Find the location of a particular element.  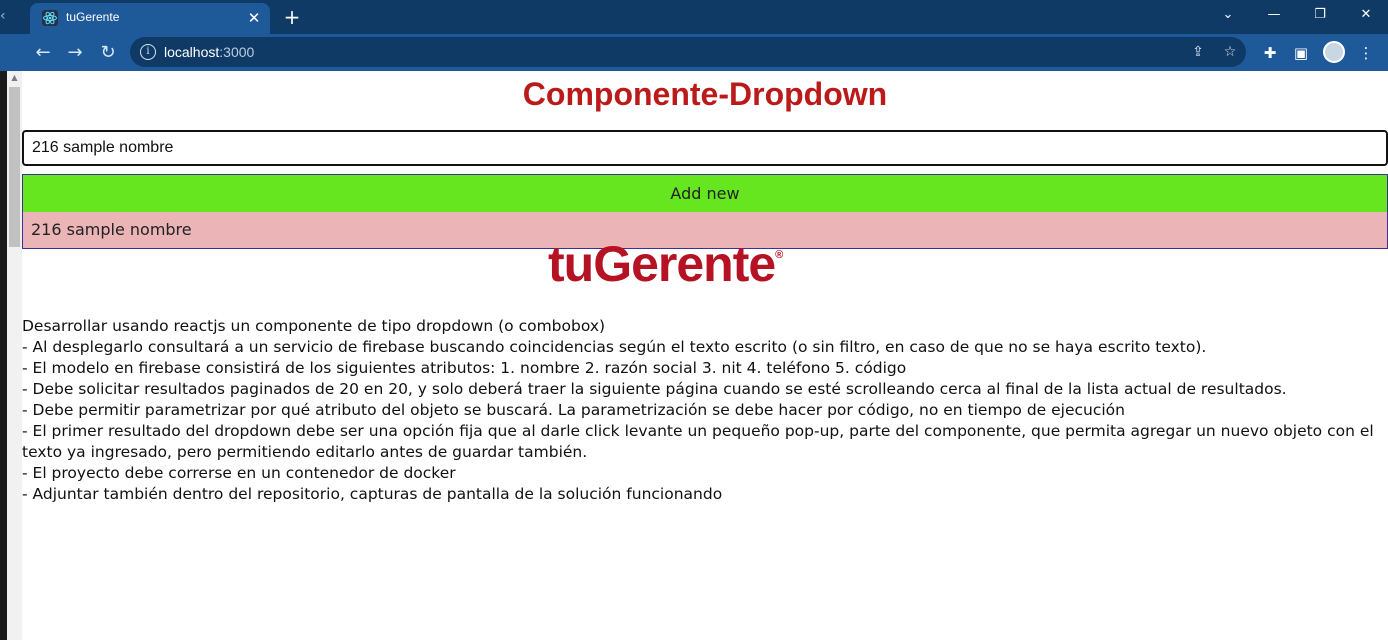

scroll-up-arrow-icon: ▲ is located at coordinates (14, 79).